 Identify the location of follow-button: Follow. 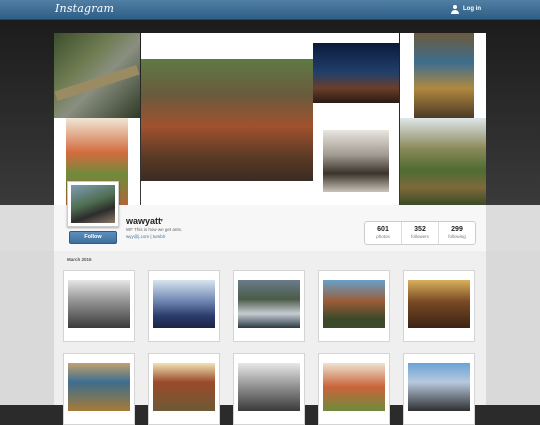
(93, 237).